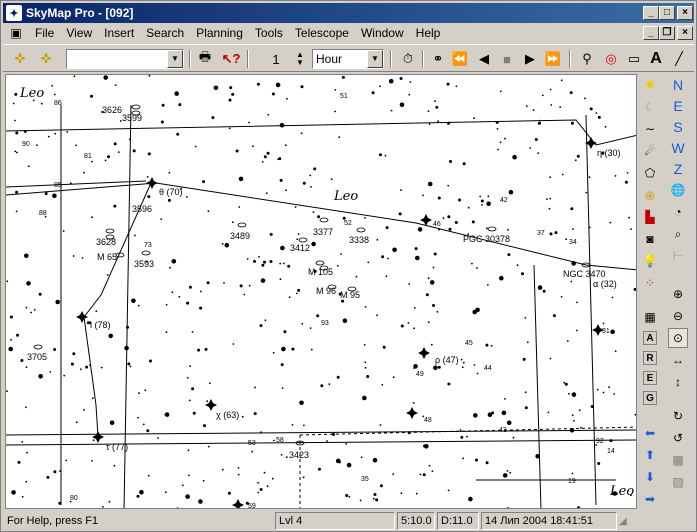 This screenshot has width=697, height=532. What do you see at coordinates (650, 107) in the screenshot?
I see `moon-icon: ☾` at bounding box center [650, 107].